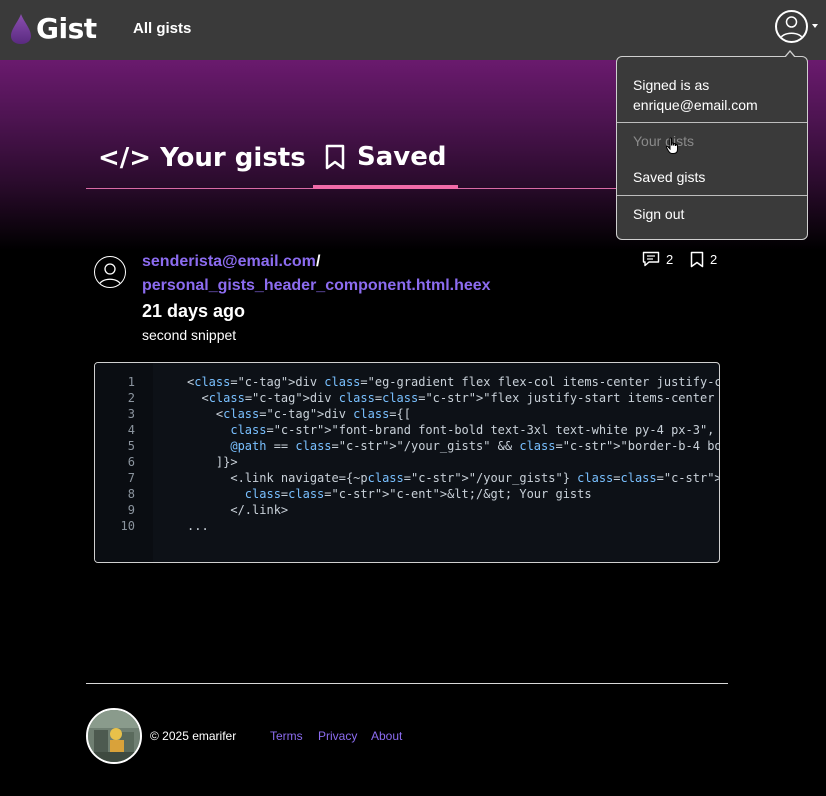 The height and width of the screenshot is (796, 826). I want to click on menu-item-saved-gists: Saved gists, so click(669, 177).